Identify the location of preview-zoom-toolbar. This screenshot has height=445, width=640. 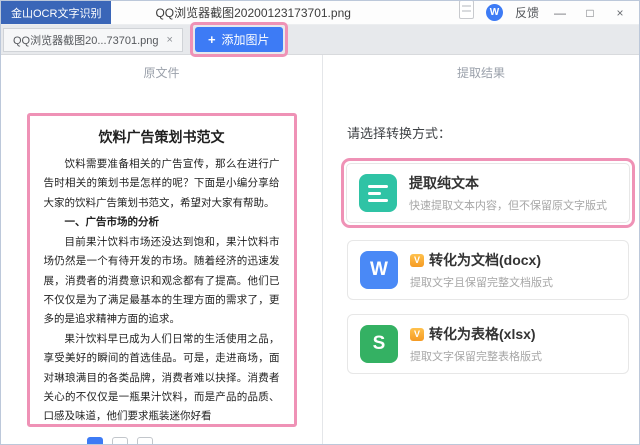
(120, 440).